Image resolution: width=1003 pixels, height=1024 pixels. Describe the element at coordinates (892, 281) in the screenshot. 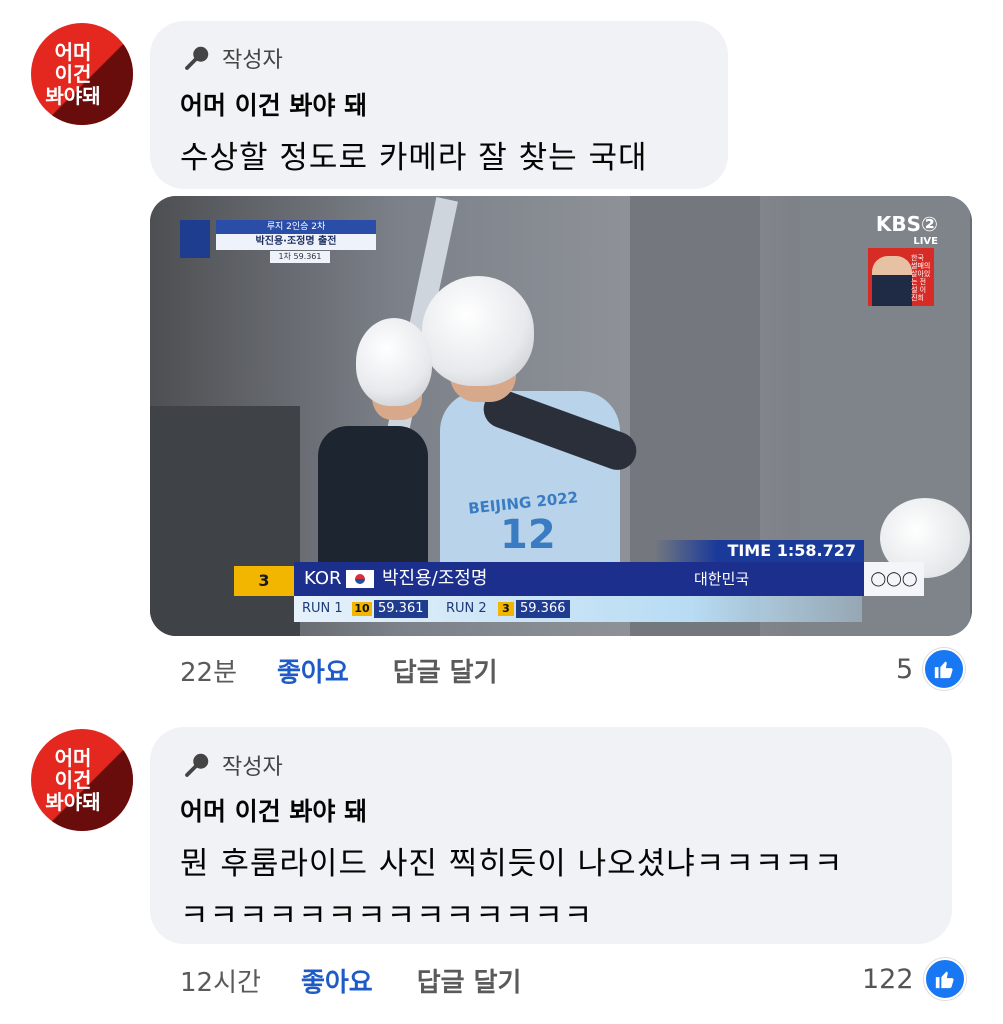

I see `anchor-person` at that location.